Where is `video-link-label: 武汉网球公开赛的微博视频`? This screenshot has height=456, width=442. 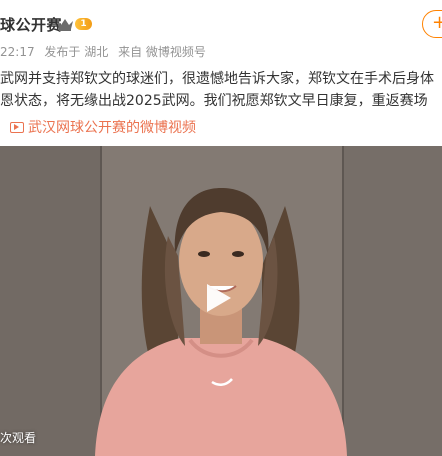 video-link-label: 武汉网球公开赛的微博视频 is located at coordinates (112, 128).